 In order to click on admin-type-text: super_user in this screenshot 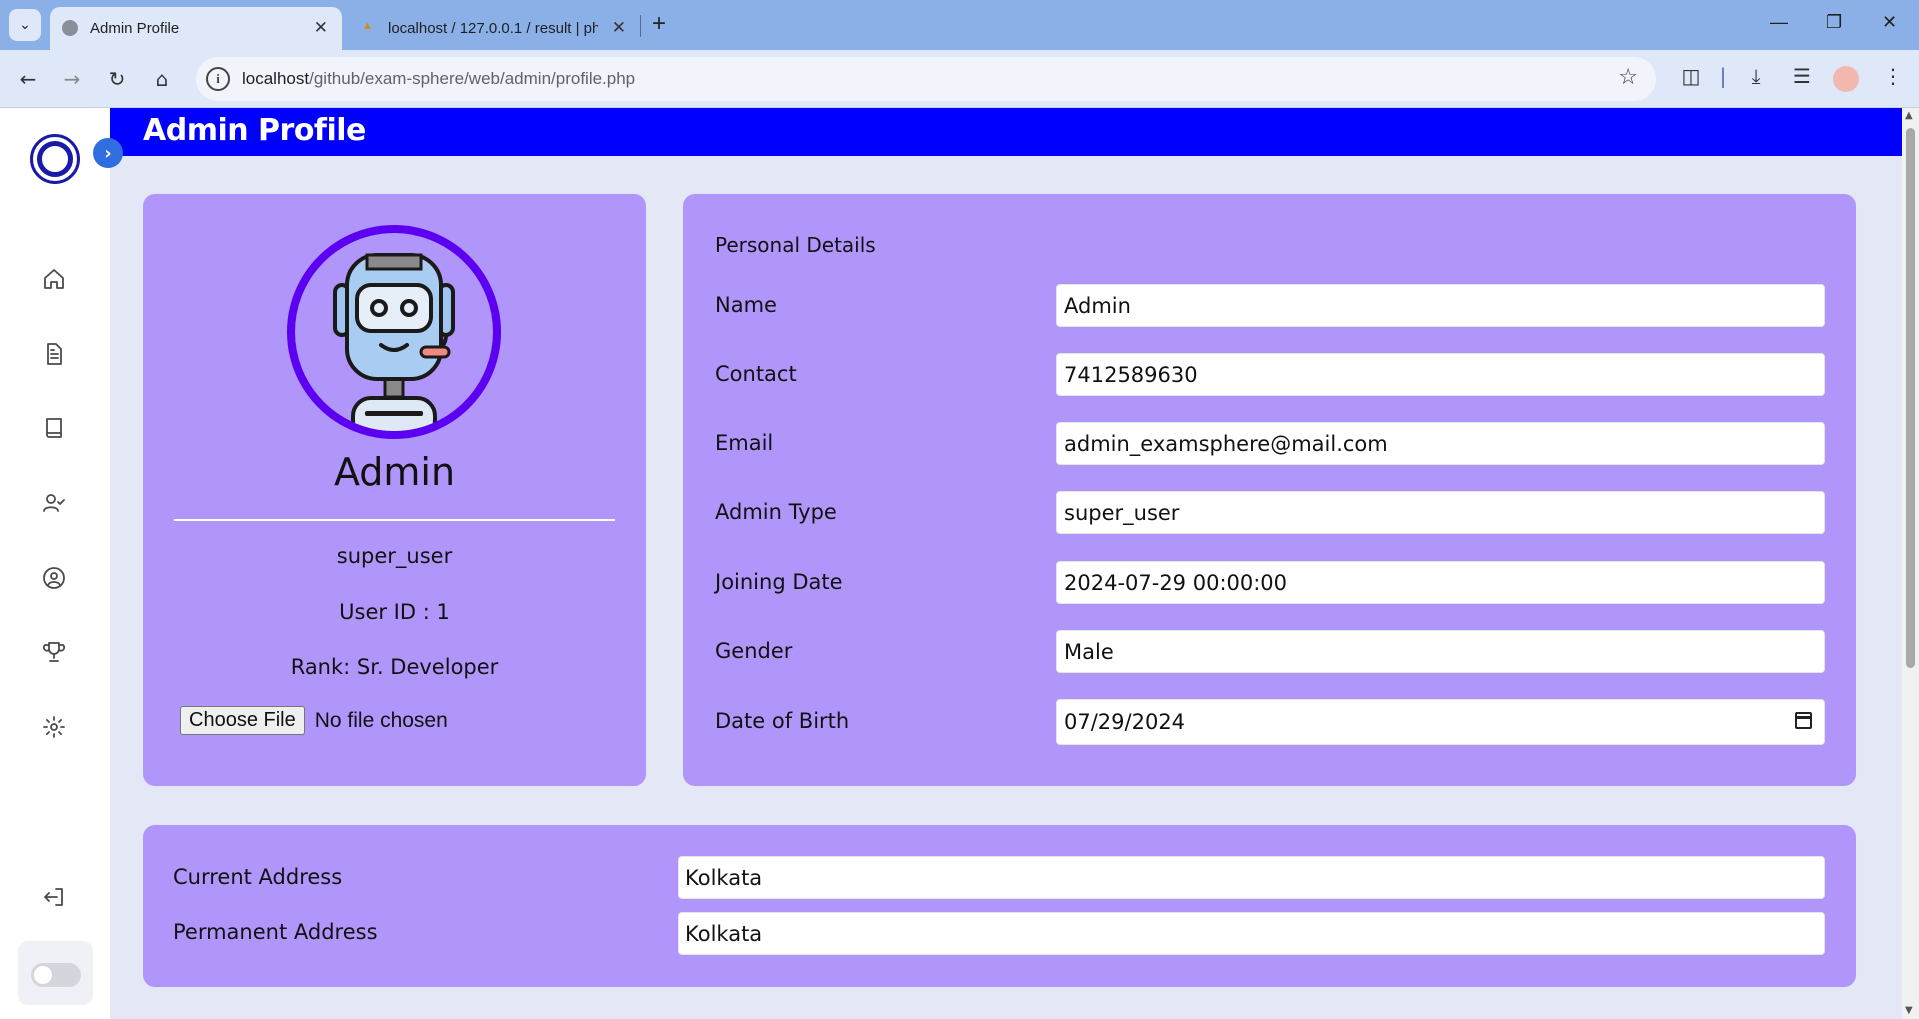, I will do `click(394, 556)`.